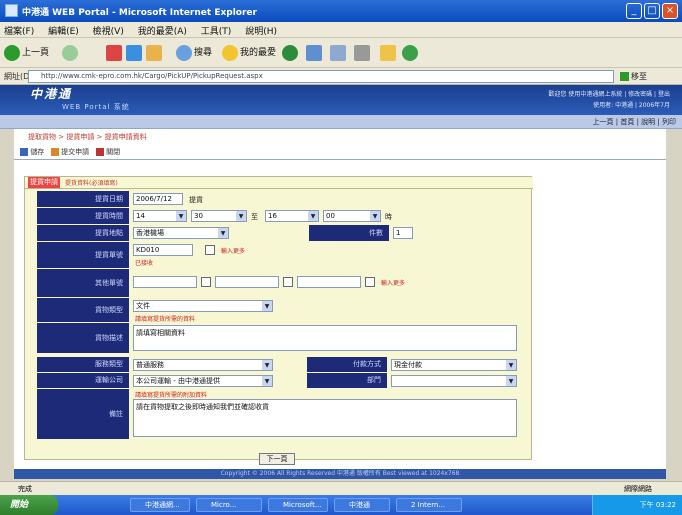 This screenshot has height=515, width=682. What do you see at coordinates (163, 250) in the screenshot?
I see `cargo-no-input: KD010` at bounding box center [163, 250].